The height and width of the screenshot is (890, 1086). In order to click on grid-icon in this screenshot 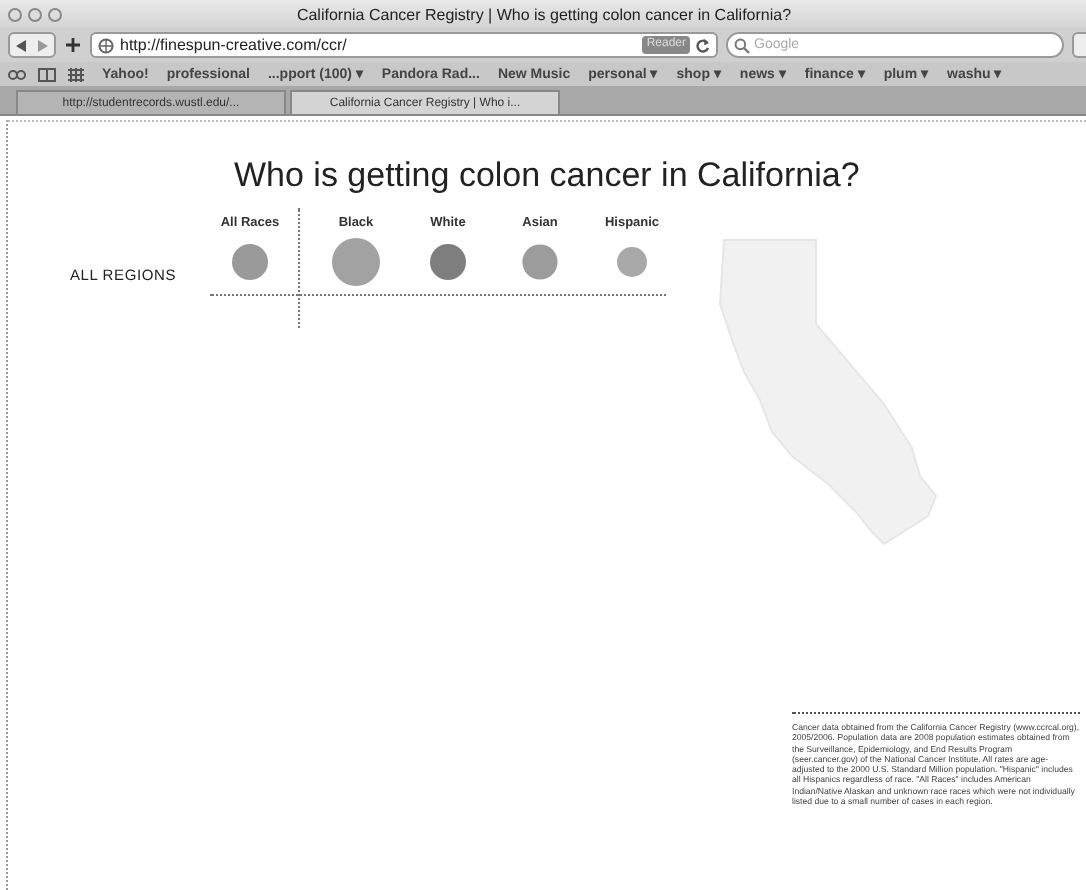, I will do `click(76, 74)`.